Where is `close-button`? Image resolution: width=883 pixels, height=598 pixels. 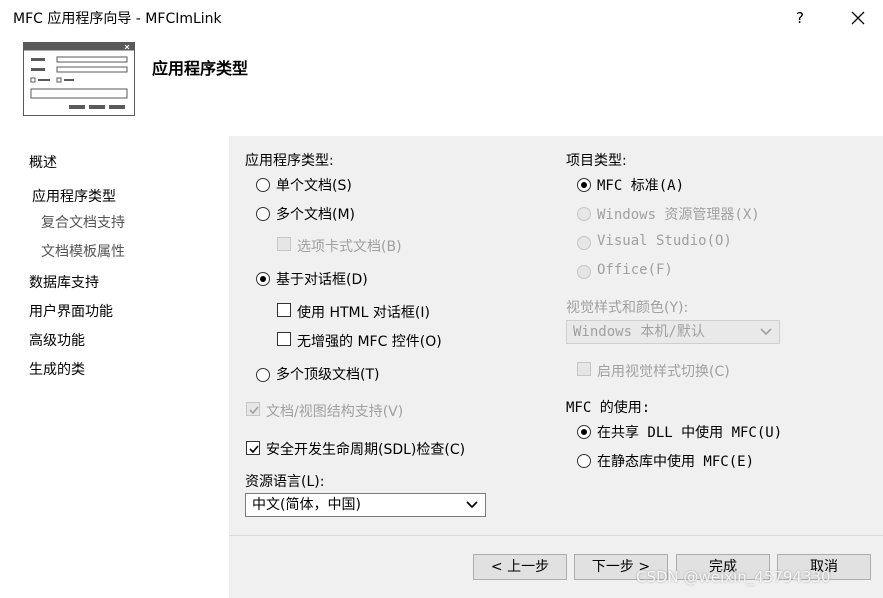
close-button is located at coordinates (858, 18).